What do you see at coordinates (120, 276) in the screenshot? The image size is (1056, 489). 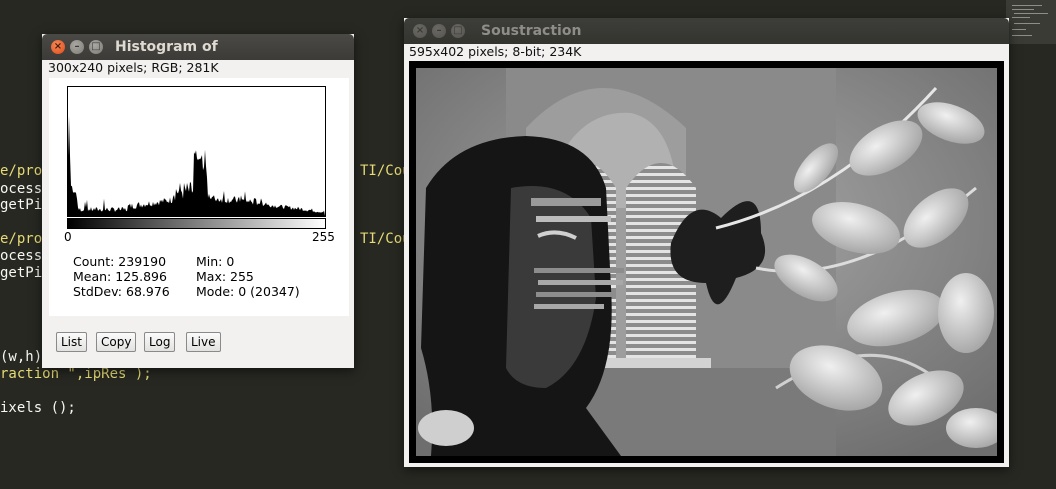 I see `mean-stat: Mean: 125.896` at bounding box center [120, 276].